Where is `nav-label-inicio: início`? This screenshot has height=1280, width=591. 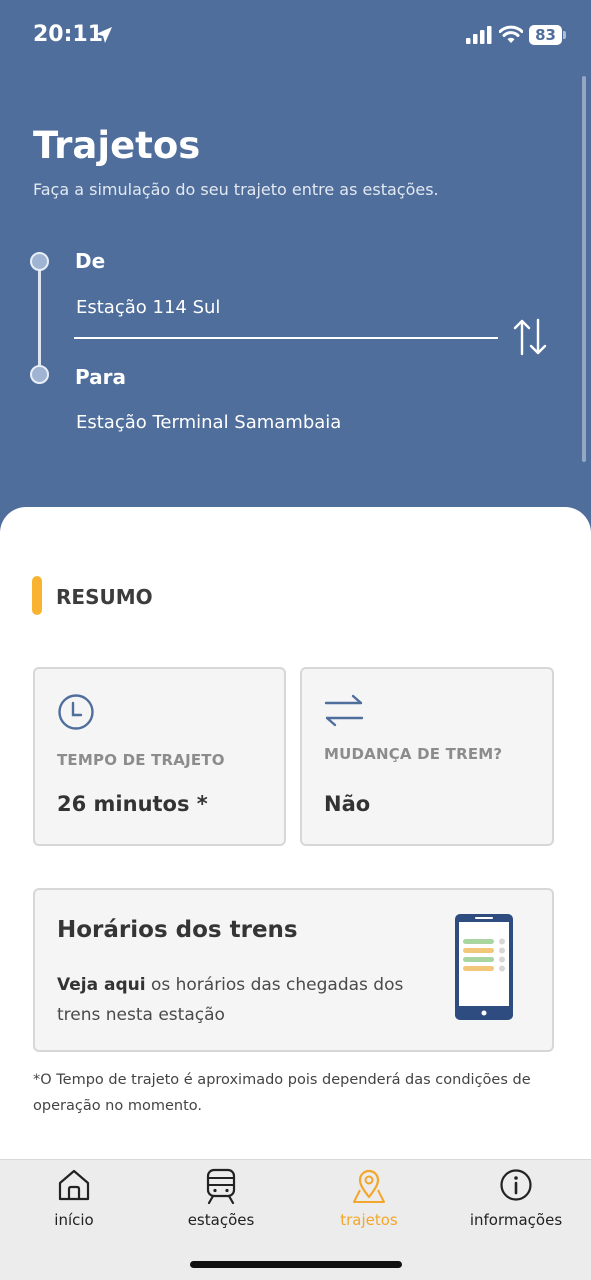
nav-label-inicio: início is located at coordinates (74, 1220).